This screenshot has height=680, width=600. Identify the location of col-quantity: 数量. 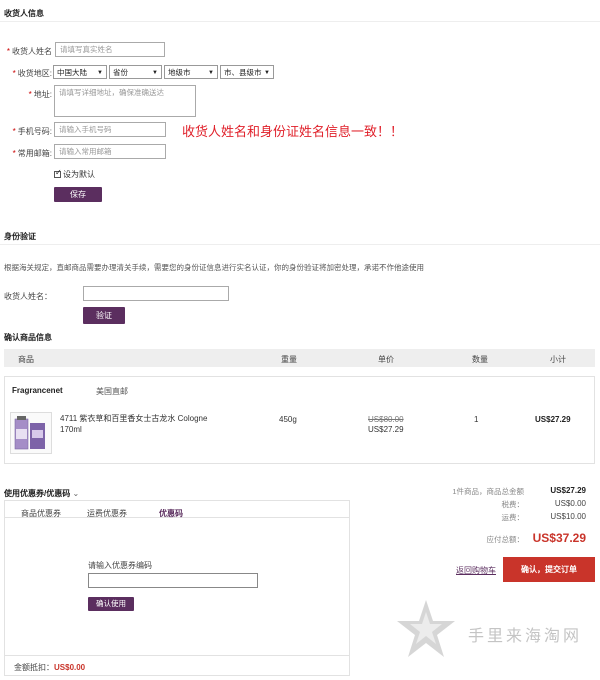
(480, 359).